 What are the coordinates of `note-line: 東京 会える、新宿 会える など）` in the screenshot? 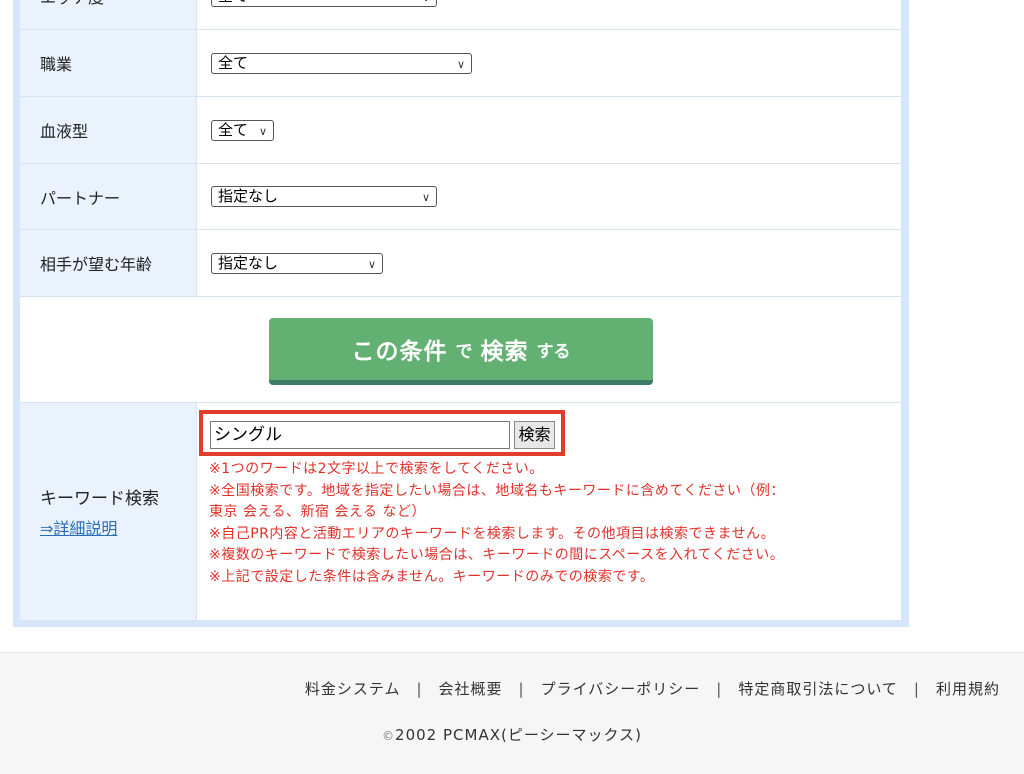 It's located at (318, 512).